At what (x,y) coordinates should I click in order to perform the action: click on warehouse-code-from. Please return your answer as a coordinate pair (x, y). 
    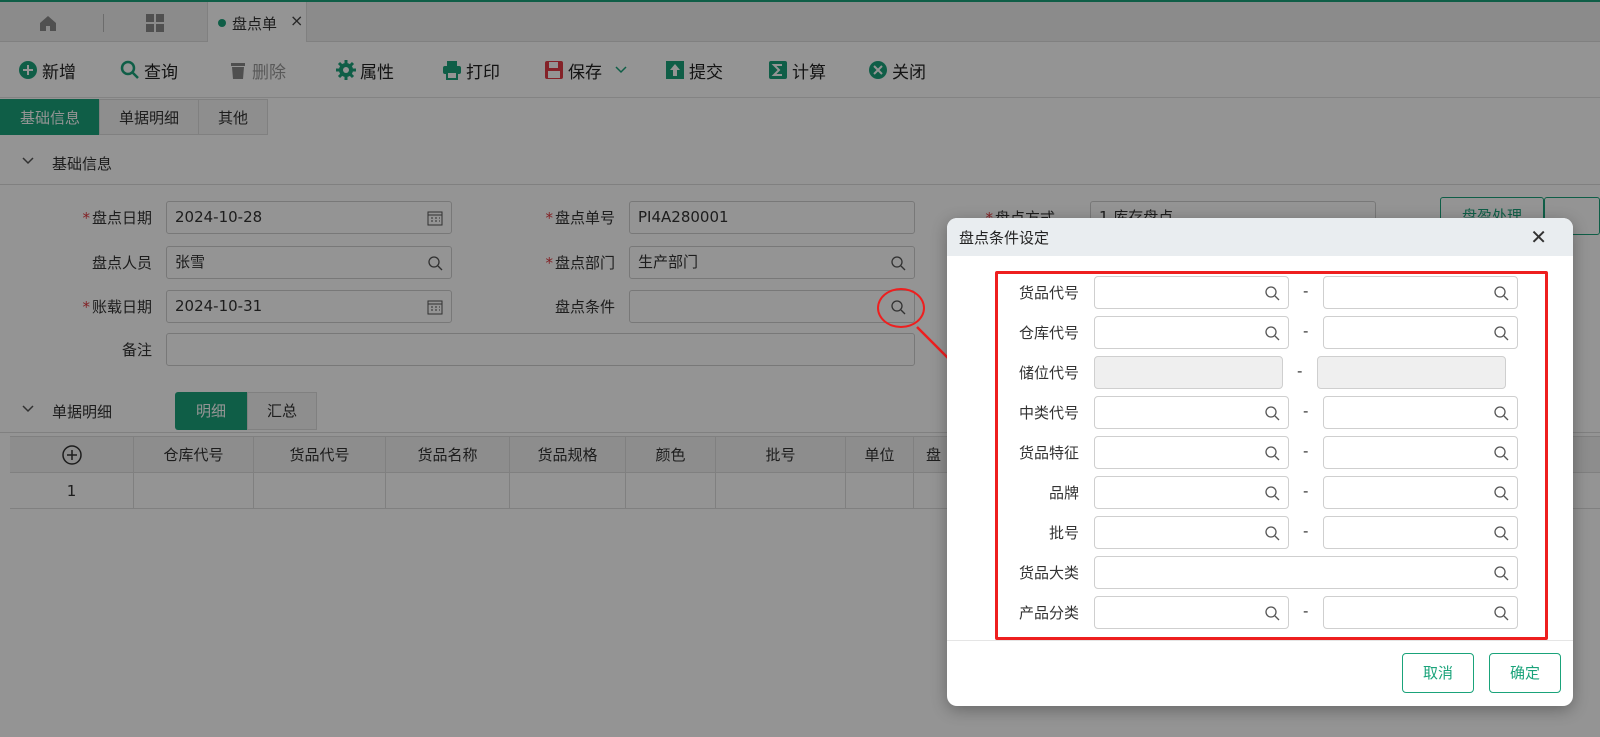
    Looking at the image, I should click on (1191, 332).